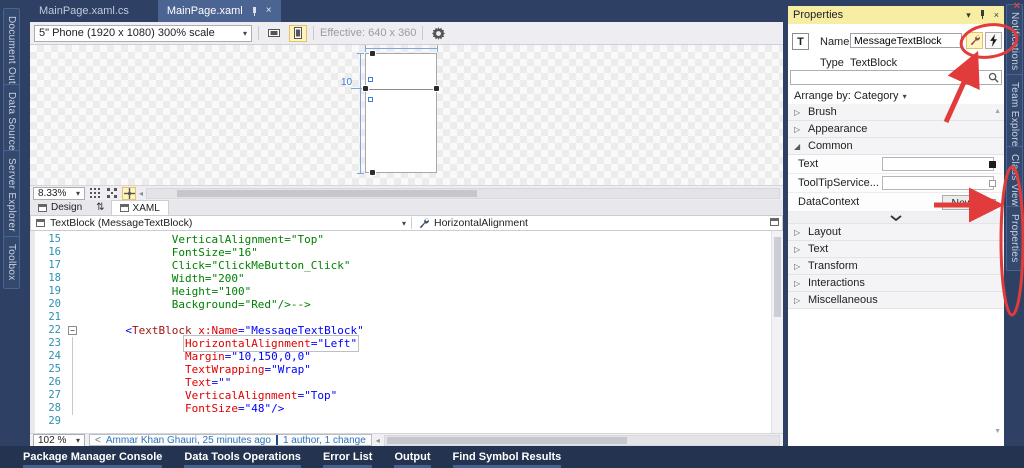 This screenshot has height=468, width=1024. What do you see at coordinates (84, 11) in the screenshot?
I see `tab-mainpage-xaml-cs: MainPage.xaml.cs` at bounding box center [84, 11].